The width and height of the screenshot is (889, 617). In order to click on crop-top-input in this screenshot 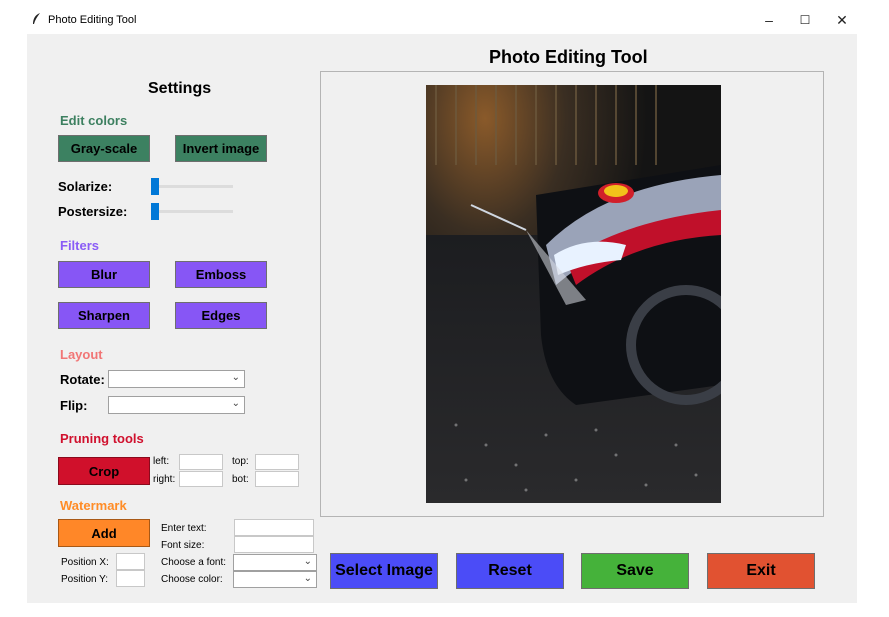, I will do `click(277, 462)`.